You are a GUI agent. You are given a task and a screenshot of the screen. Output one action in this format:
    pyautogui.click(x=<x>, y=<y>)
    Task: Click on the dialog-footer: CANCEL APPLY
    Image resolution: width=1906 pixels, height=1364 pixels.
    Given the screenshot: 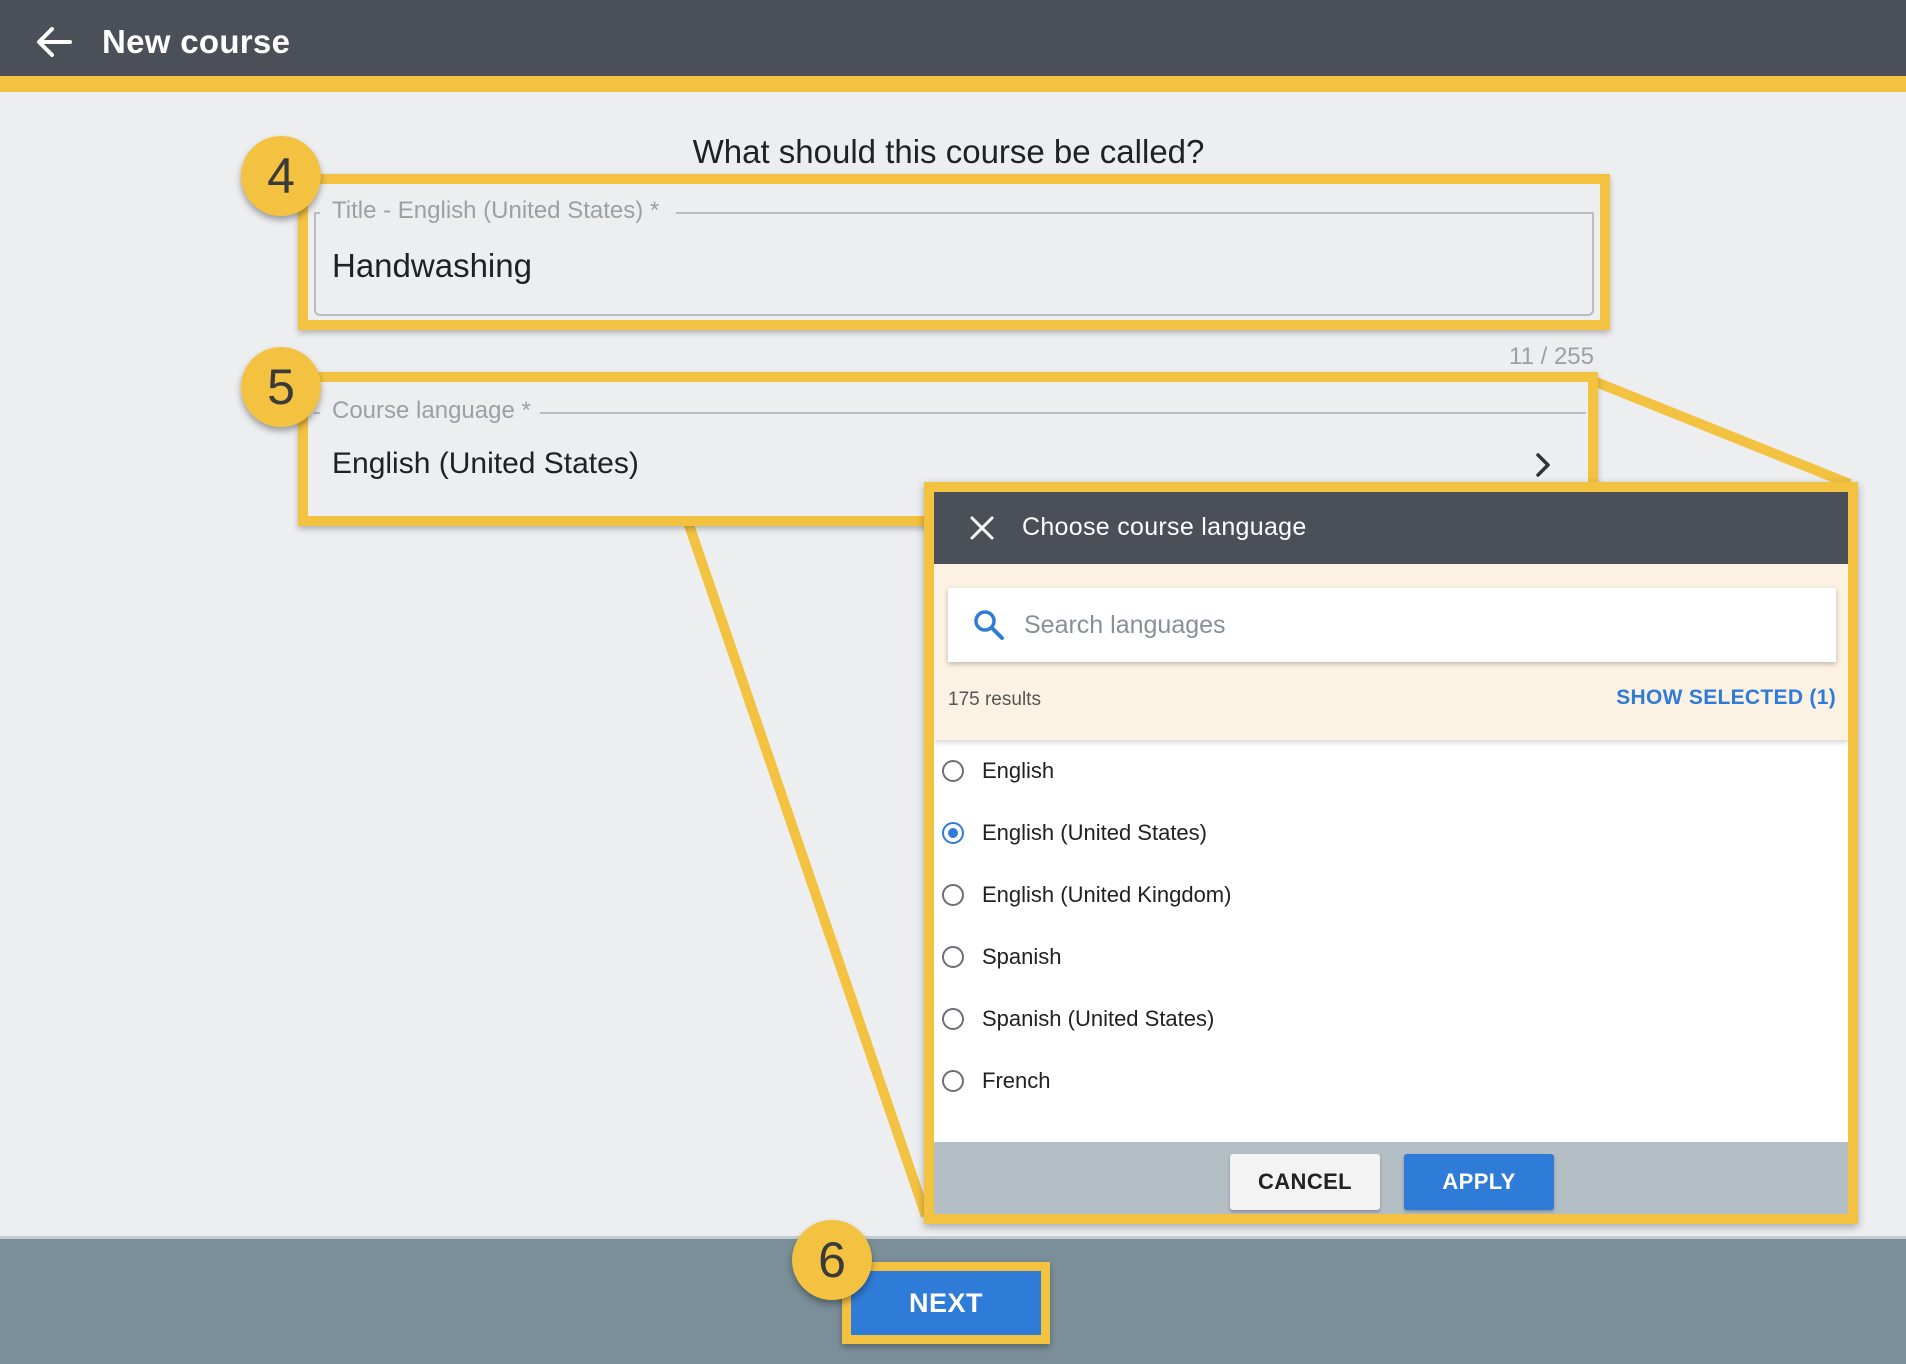 What is the action you would take?
    pyautogui.click(x=1391, y=1178)
    